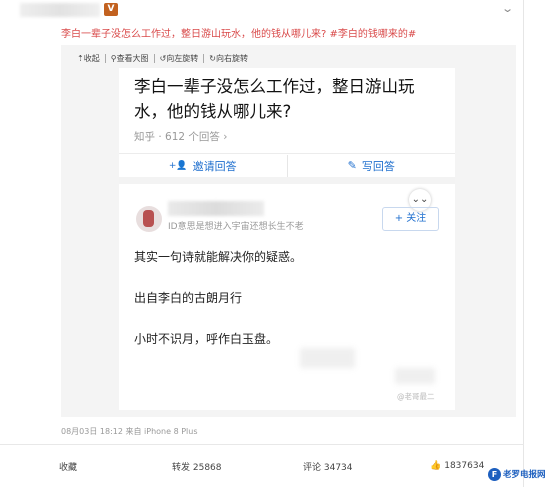  I want to click on toolbar-rotate-right: ↻ 向右旋转, so click(228, 58).